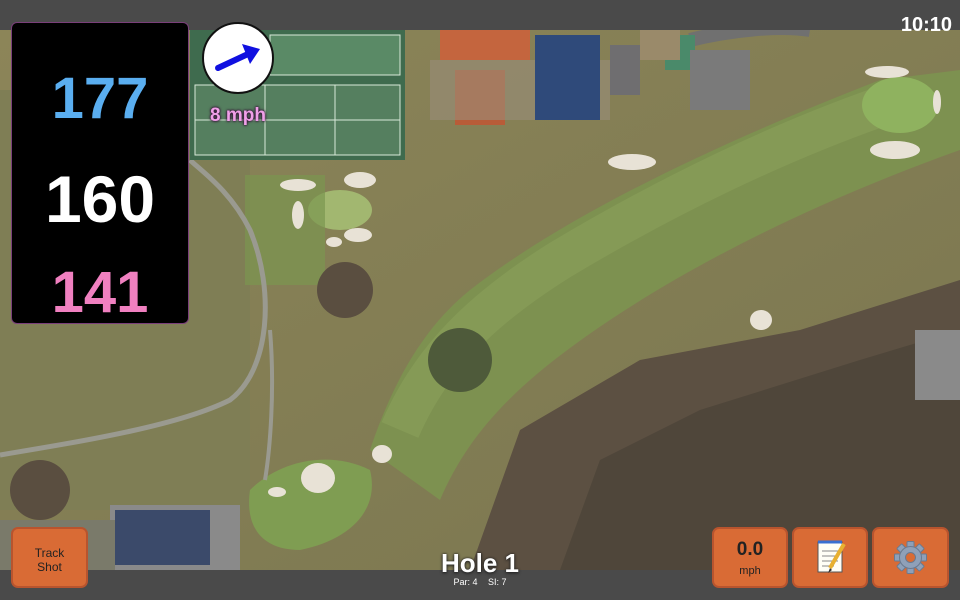 The image size is (960, 600). Describe the element at coordinates (750, 571) in the screenshot. I see `speed-unit: mph` at that location.